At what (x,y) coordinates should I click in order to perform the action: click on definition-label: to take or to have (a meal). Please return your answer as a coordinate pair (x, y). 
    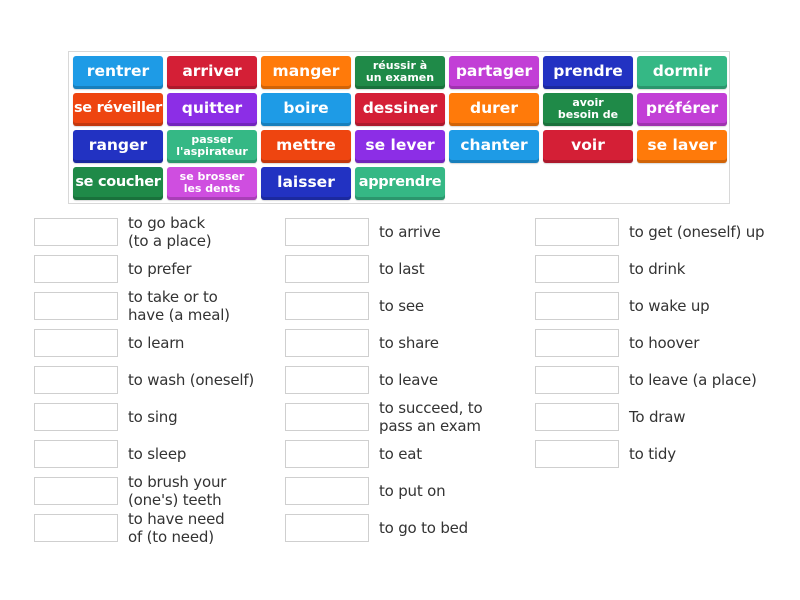
    Looking at the image, I should click on (179, 306).